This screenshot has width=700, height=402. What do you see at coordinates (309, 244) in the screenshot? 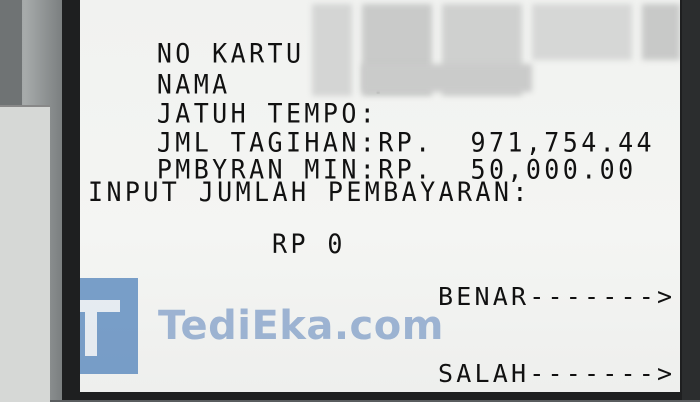
I see `amount-input: RP 0` at bounding box center [309, 244].